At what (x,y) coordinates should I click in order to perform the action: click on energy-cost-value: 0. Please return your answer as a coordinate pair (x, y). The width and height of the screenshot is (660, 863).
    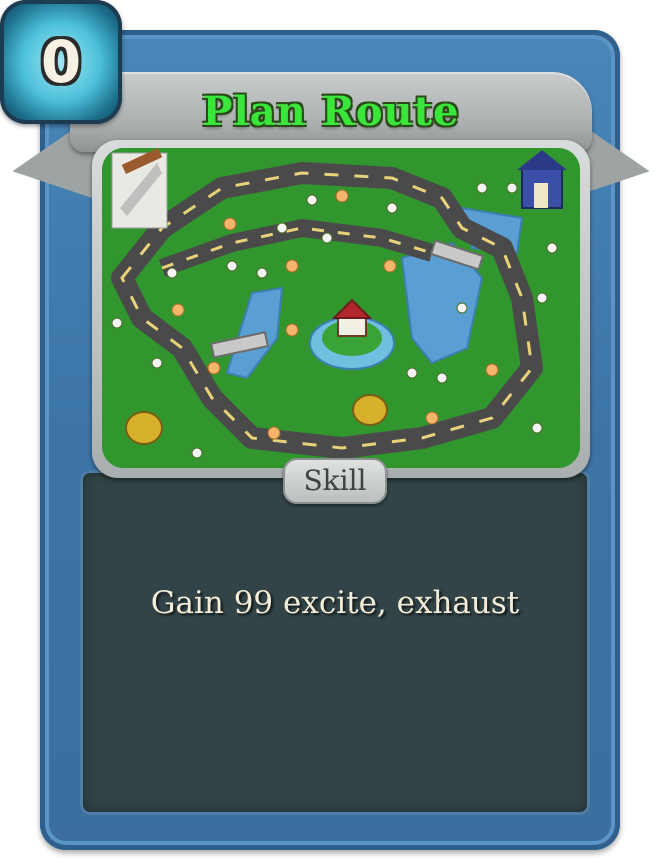
    Looking at the image, I should click on (61, 62).